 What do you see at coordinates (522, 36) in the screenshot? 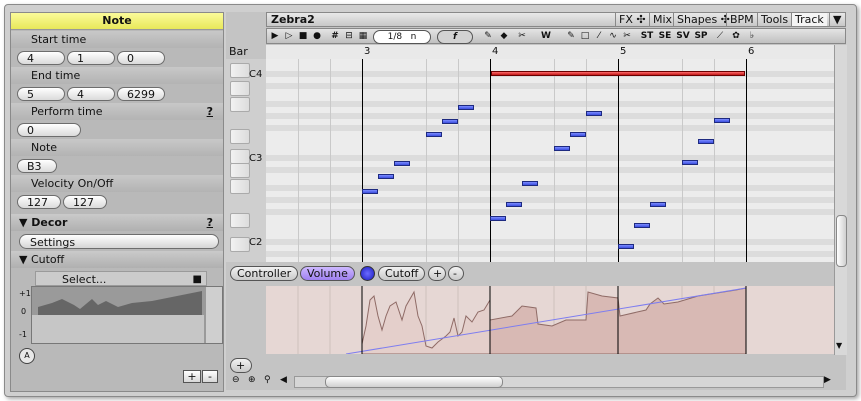
I see `mute-tool-icon: ✂` at bounding box center [522, 36].